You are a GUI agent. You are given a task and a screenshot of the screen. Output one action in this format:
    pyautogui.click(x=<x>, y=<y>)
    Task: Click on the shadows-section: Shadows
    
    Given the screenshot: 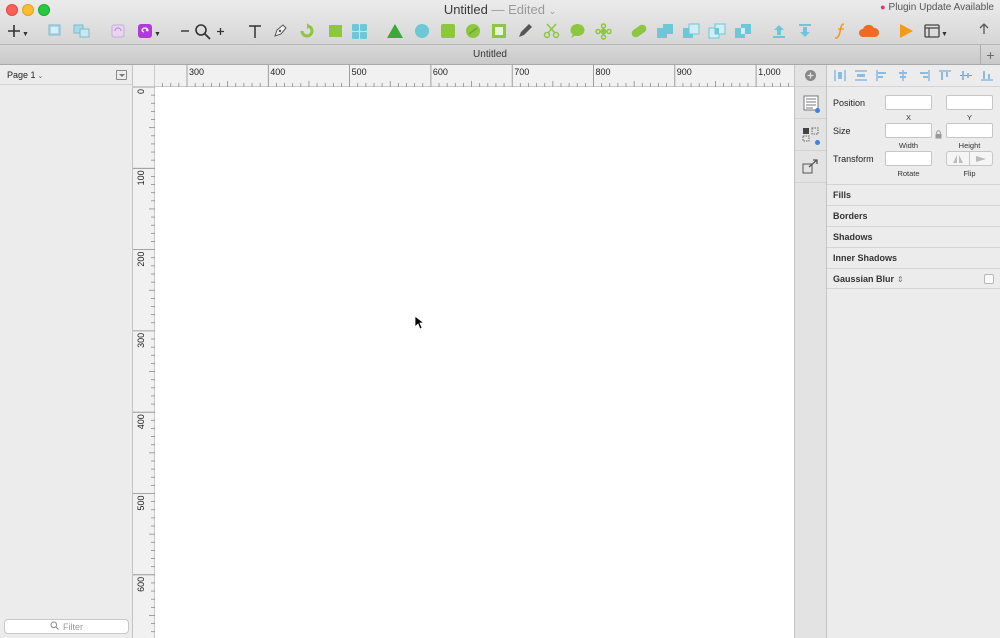 What is the action you would take?
    pyautogui.click(x=913, y=236)
    